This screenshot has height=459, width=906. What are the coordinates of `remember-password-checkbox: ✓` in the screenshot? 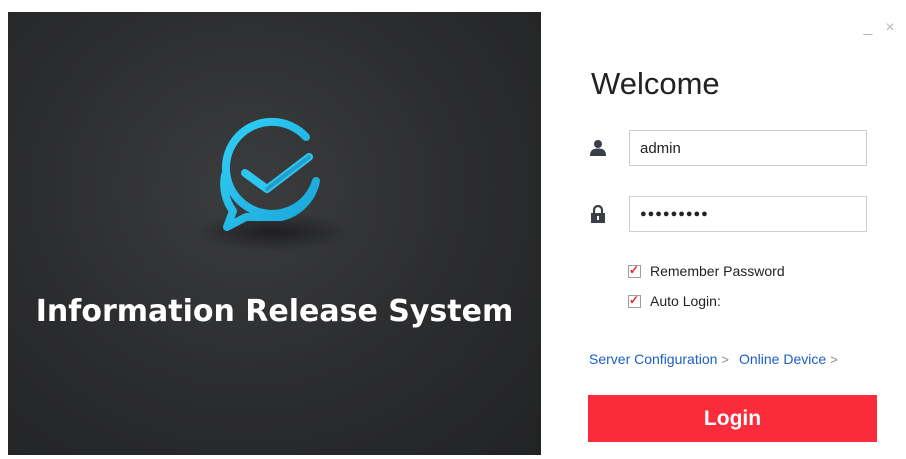 It's located at (634, 270).